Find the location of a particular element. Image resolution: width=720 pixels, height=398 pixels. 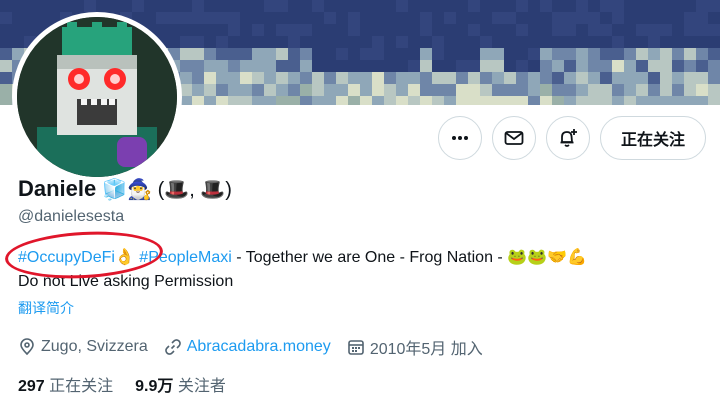

website-link: Abracadabra.money is located at coordinates (259, 347).